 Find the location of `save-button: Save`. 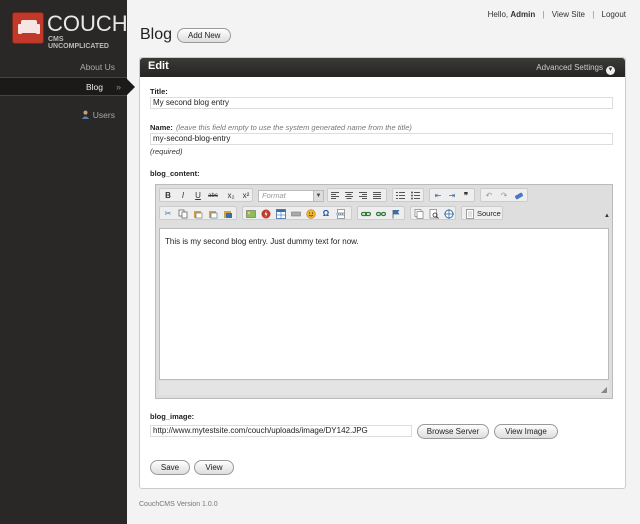

save-button: Save is located at coordinates (170, 467).